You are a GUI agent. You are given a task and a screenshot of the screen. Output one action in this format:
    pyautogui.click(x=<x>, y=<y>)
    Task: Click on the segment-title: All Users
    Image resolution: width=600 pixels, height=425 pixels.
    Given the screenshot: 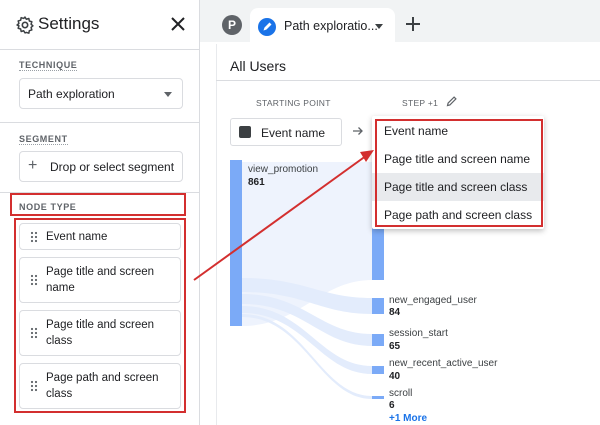 What is the action you would take?
    pyautogui.click(x=258, y=66)
    